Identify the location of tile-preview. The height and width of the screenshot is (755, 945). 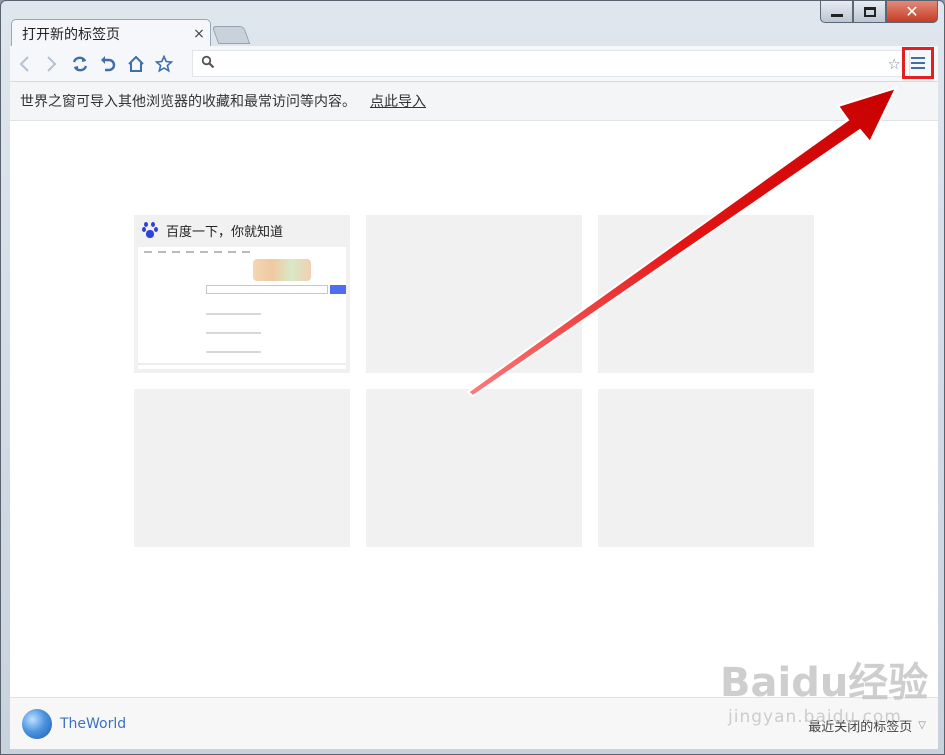
(242, 308).